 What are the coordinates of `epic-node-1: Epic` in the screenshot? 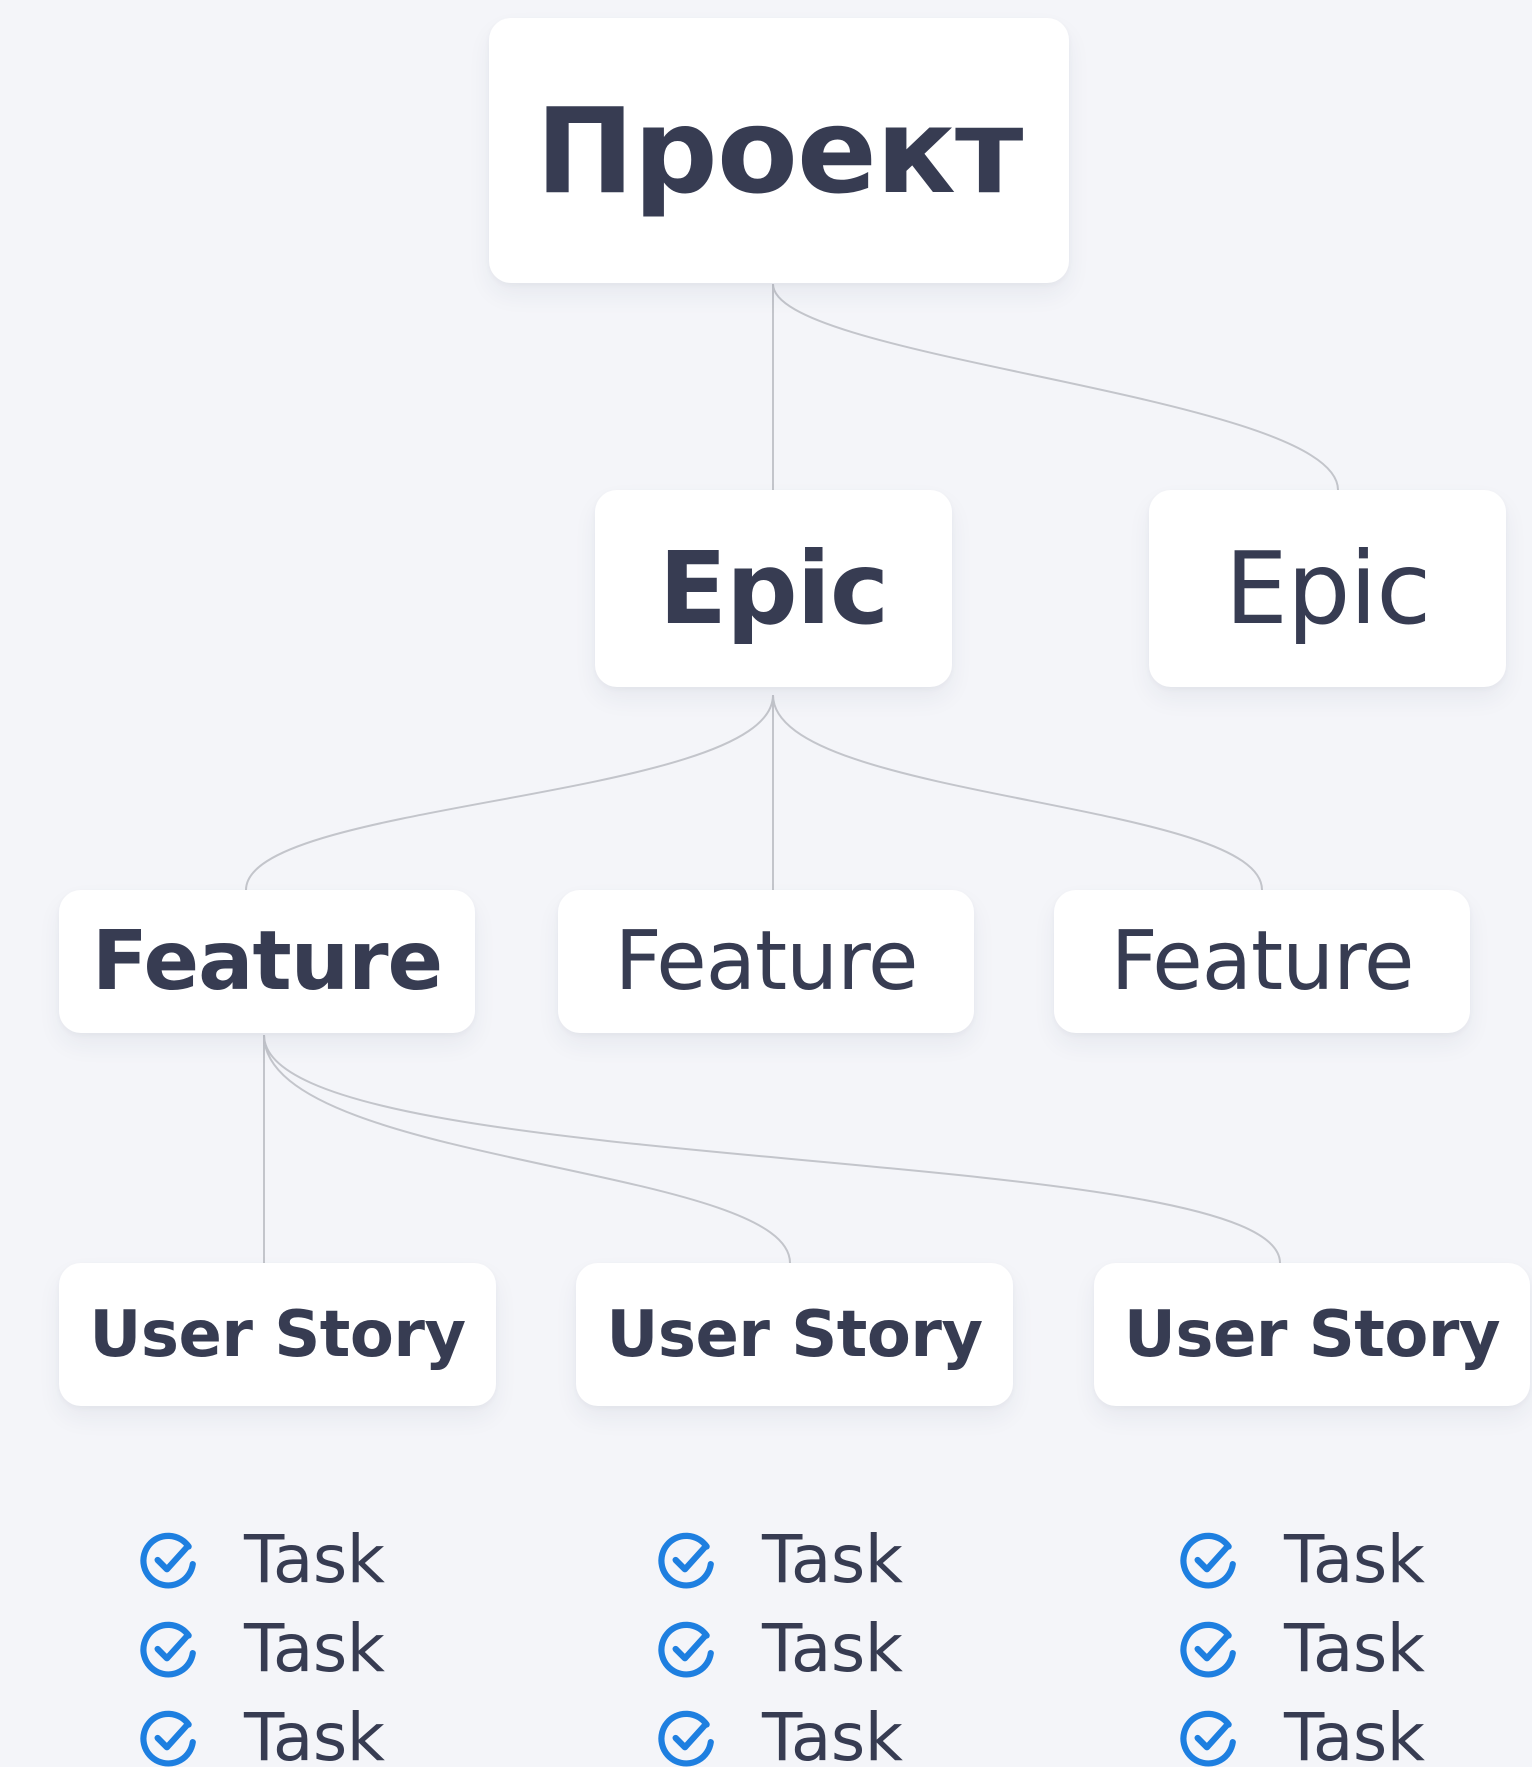 It's located at (773, 588).